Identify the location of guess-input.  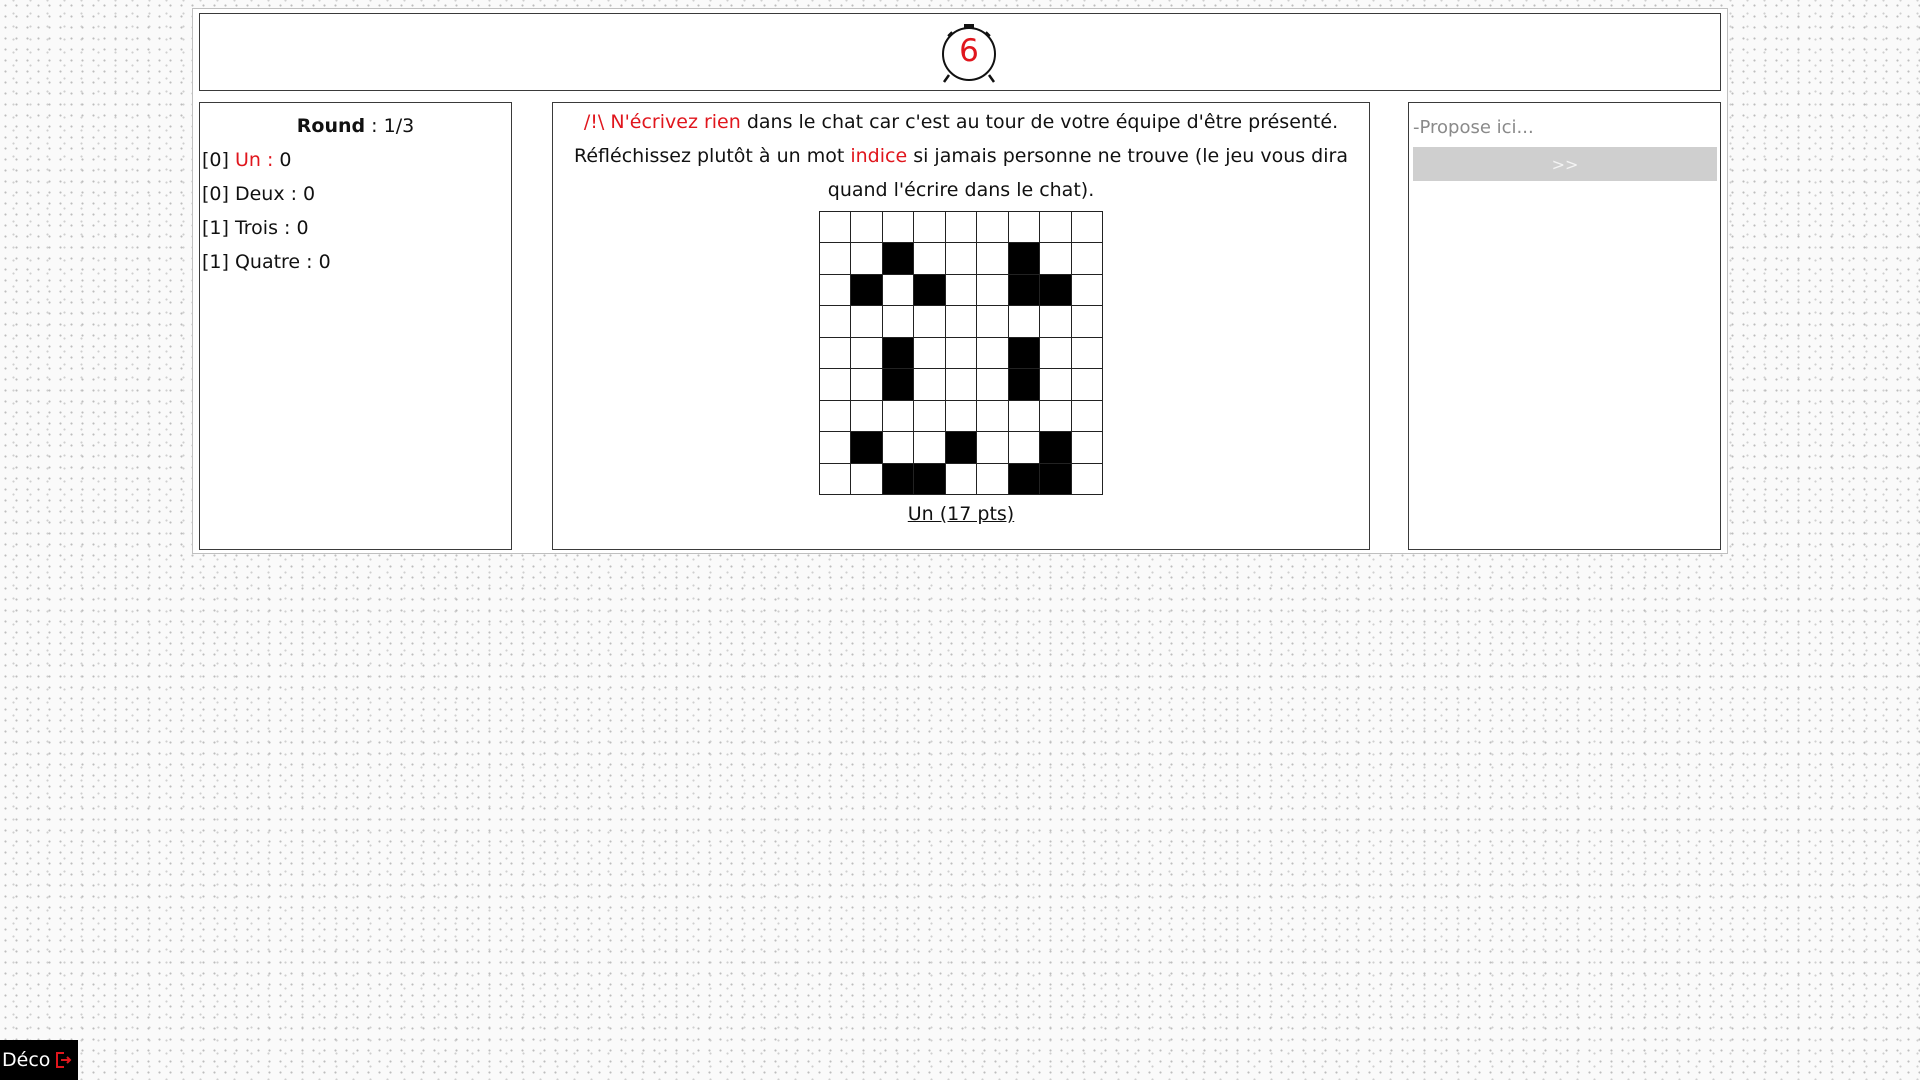
(1563, 127).